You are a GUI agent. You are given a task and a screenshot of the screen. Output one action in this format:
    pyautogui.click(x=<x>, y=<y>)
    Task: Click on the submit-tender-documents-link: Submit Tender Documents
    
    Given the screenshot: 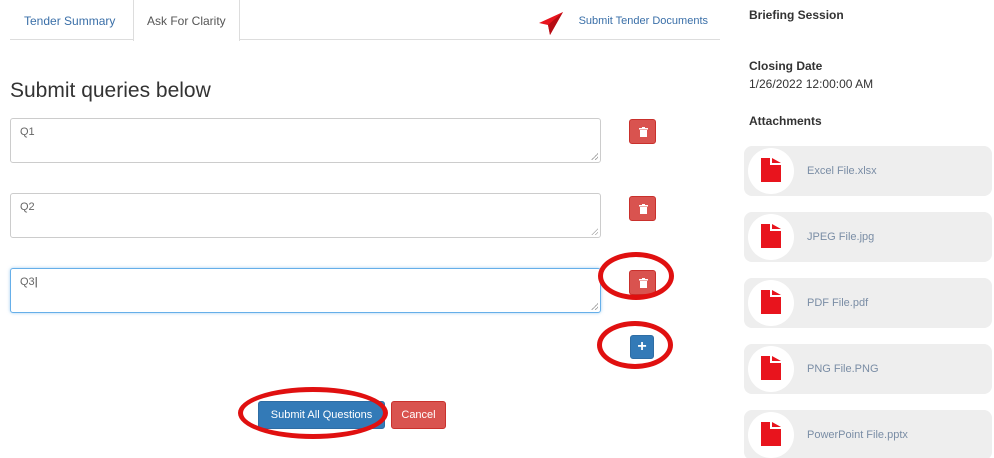 What is the action you would take?
    pyautogui.click(x=643, y=20)
    